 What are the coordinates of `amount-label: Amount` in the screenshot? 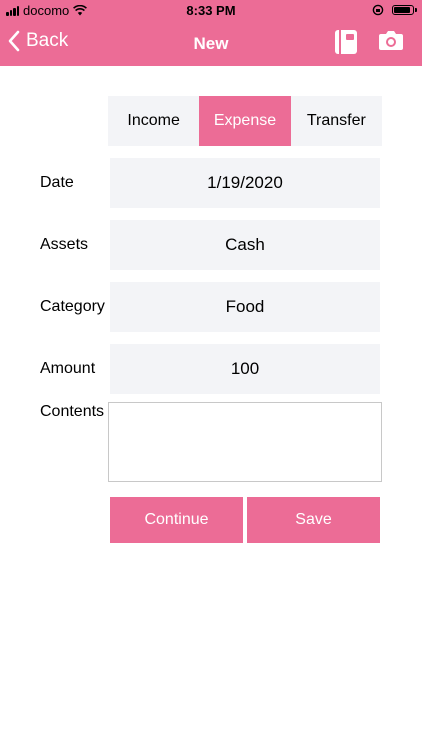 It's located at (68, 368).